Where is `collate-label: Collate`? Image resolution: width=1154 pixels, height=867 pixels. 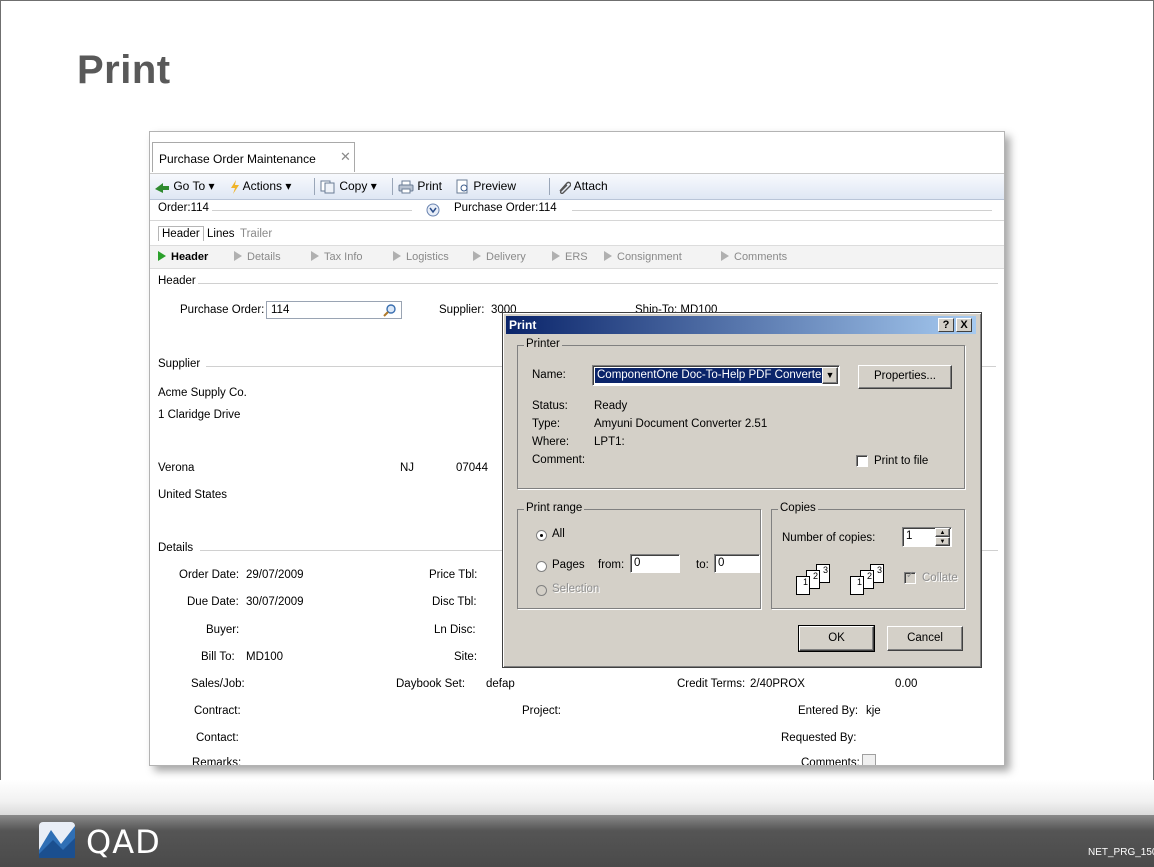
collate-label: Collate is located at coordinates (940, 578).